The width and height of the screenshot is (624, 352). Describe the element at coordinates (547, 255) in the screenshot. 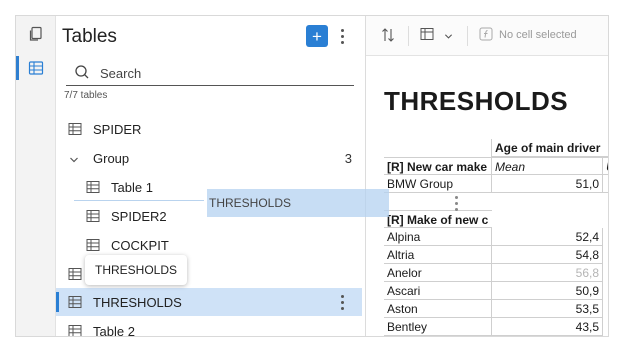

I see `row-value: 54,8` at that location.